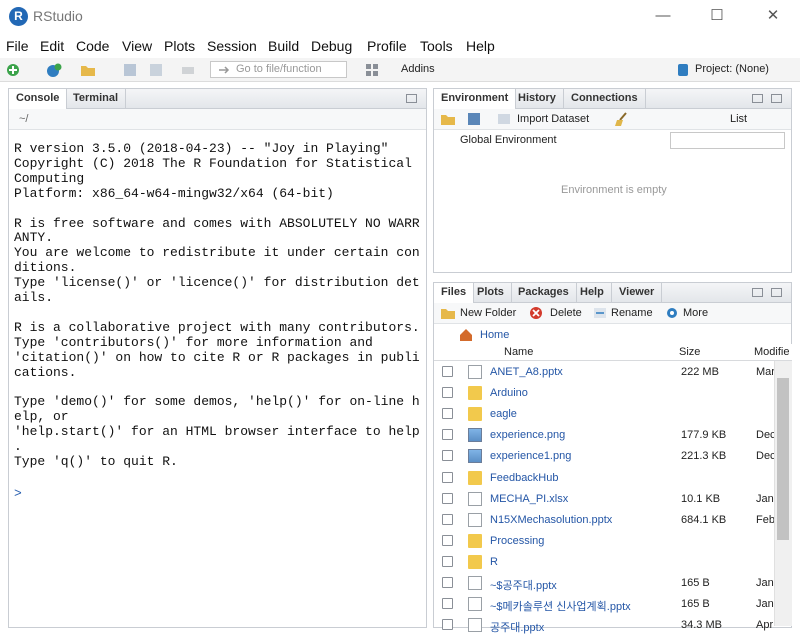 The image size is (800, 636). What do you see at coordinates (604, 435) in the screenshot?
I see `file-row: experience.png 177.9 KB Dec 4,` at bounding box center [604, 435].